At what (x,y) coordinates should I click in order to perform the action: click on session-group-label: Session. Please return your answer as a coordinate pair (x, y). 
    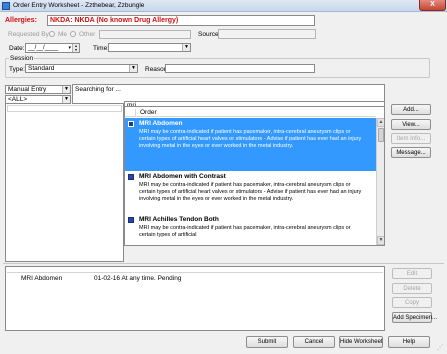
    Looking at the image, I should click on (22, 58).